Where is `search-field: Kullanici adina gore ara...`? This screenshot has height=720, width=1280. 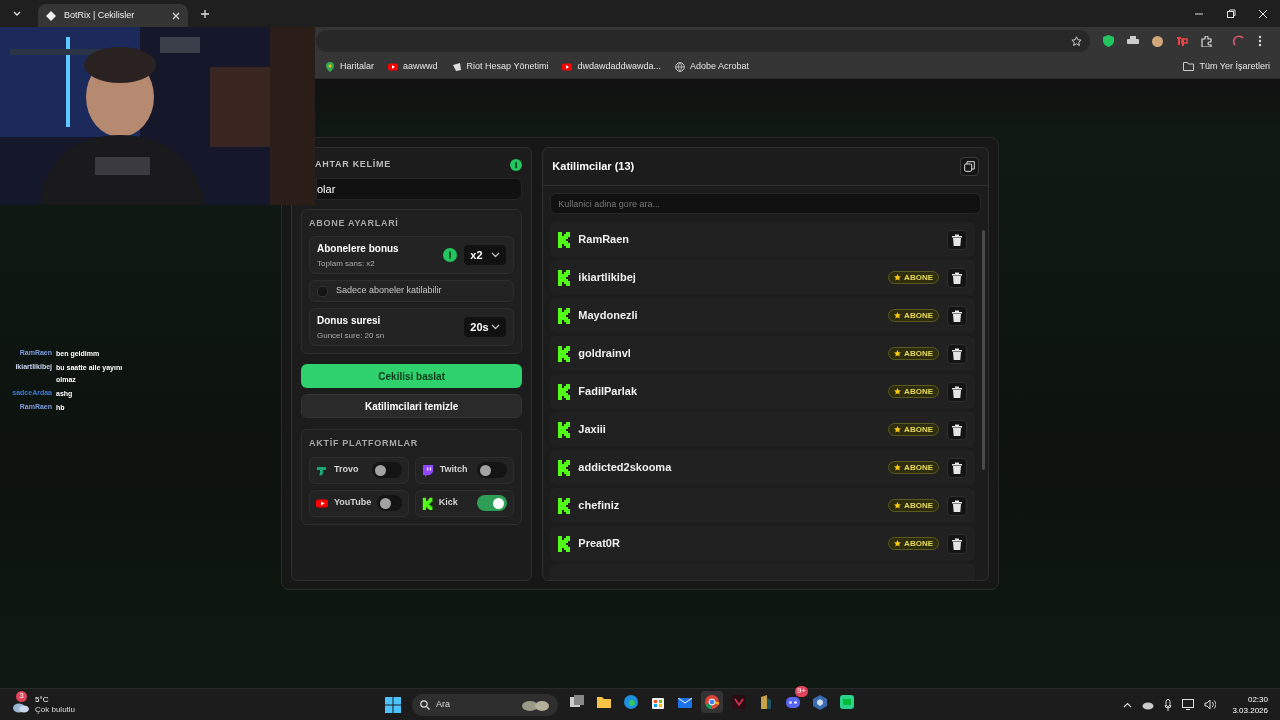
search-field: Kullanici adina gore ara... is located at coordinates (765, 203).